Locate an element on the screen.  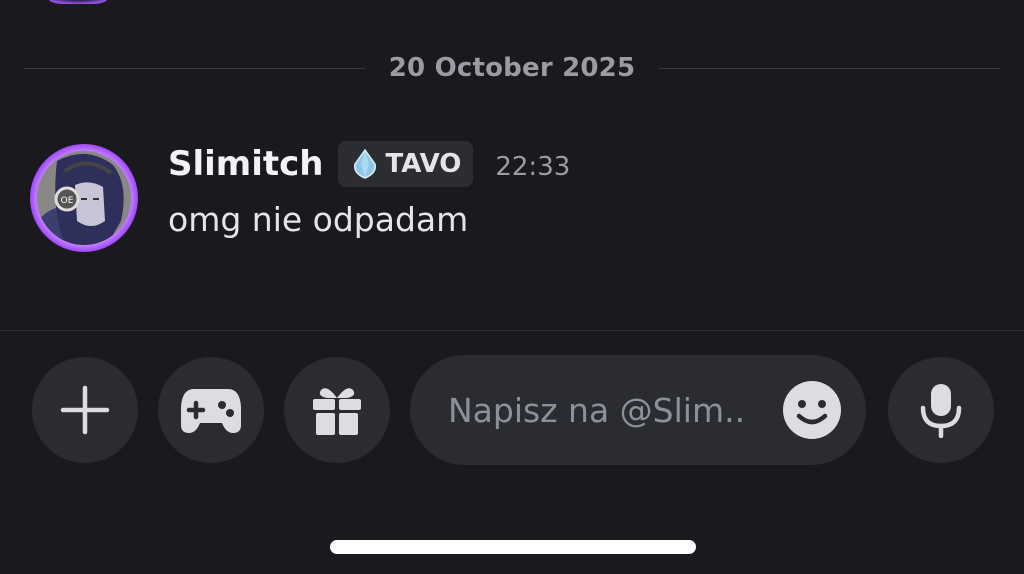
date-divider-label: 20 October 2025 is located at coordinates (512, 68).